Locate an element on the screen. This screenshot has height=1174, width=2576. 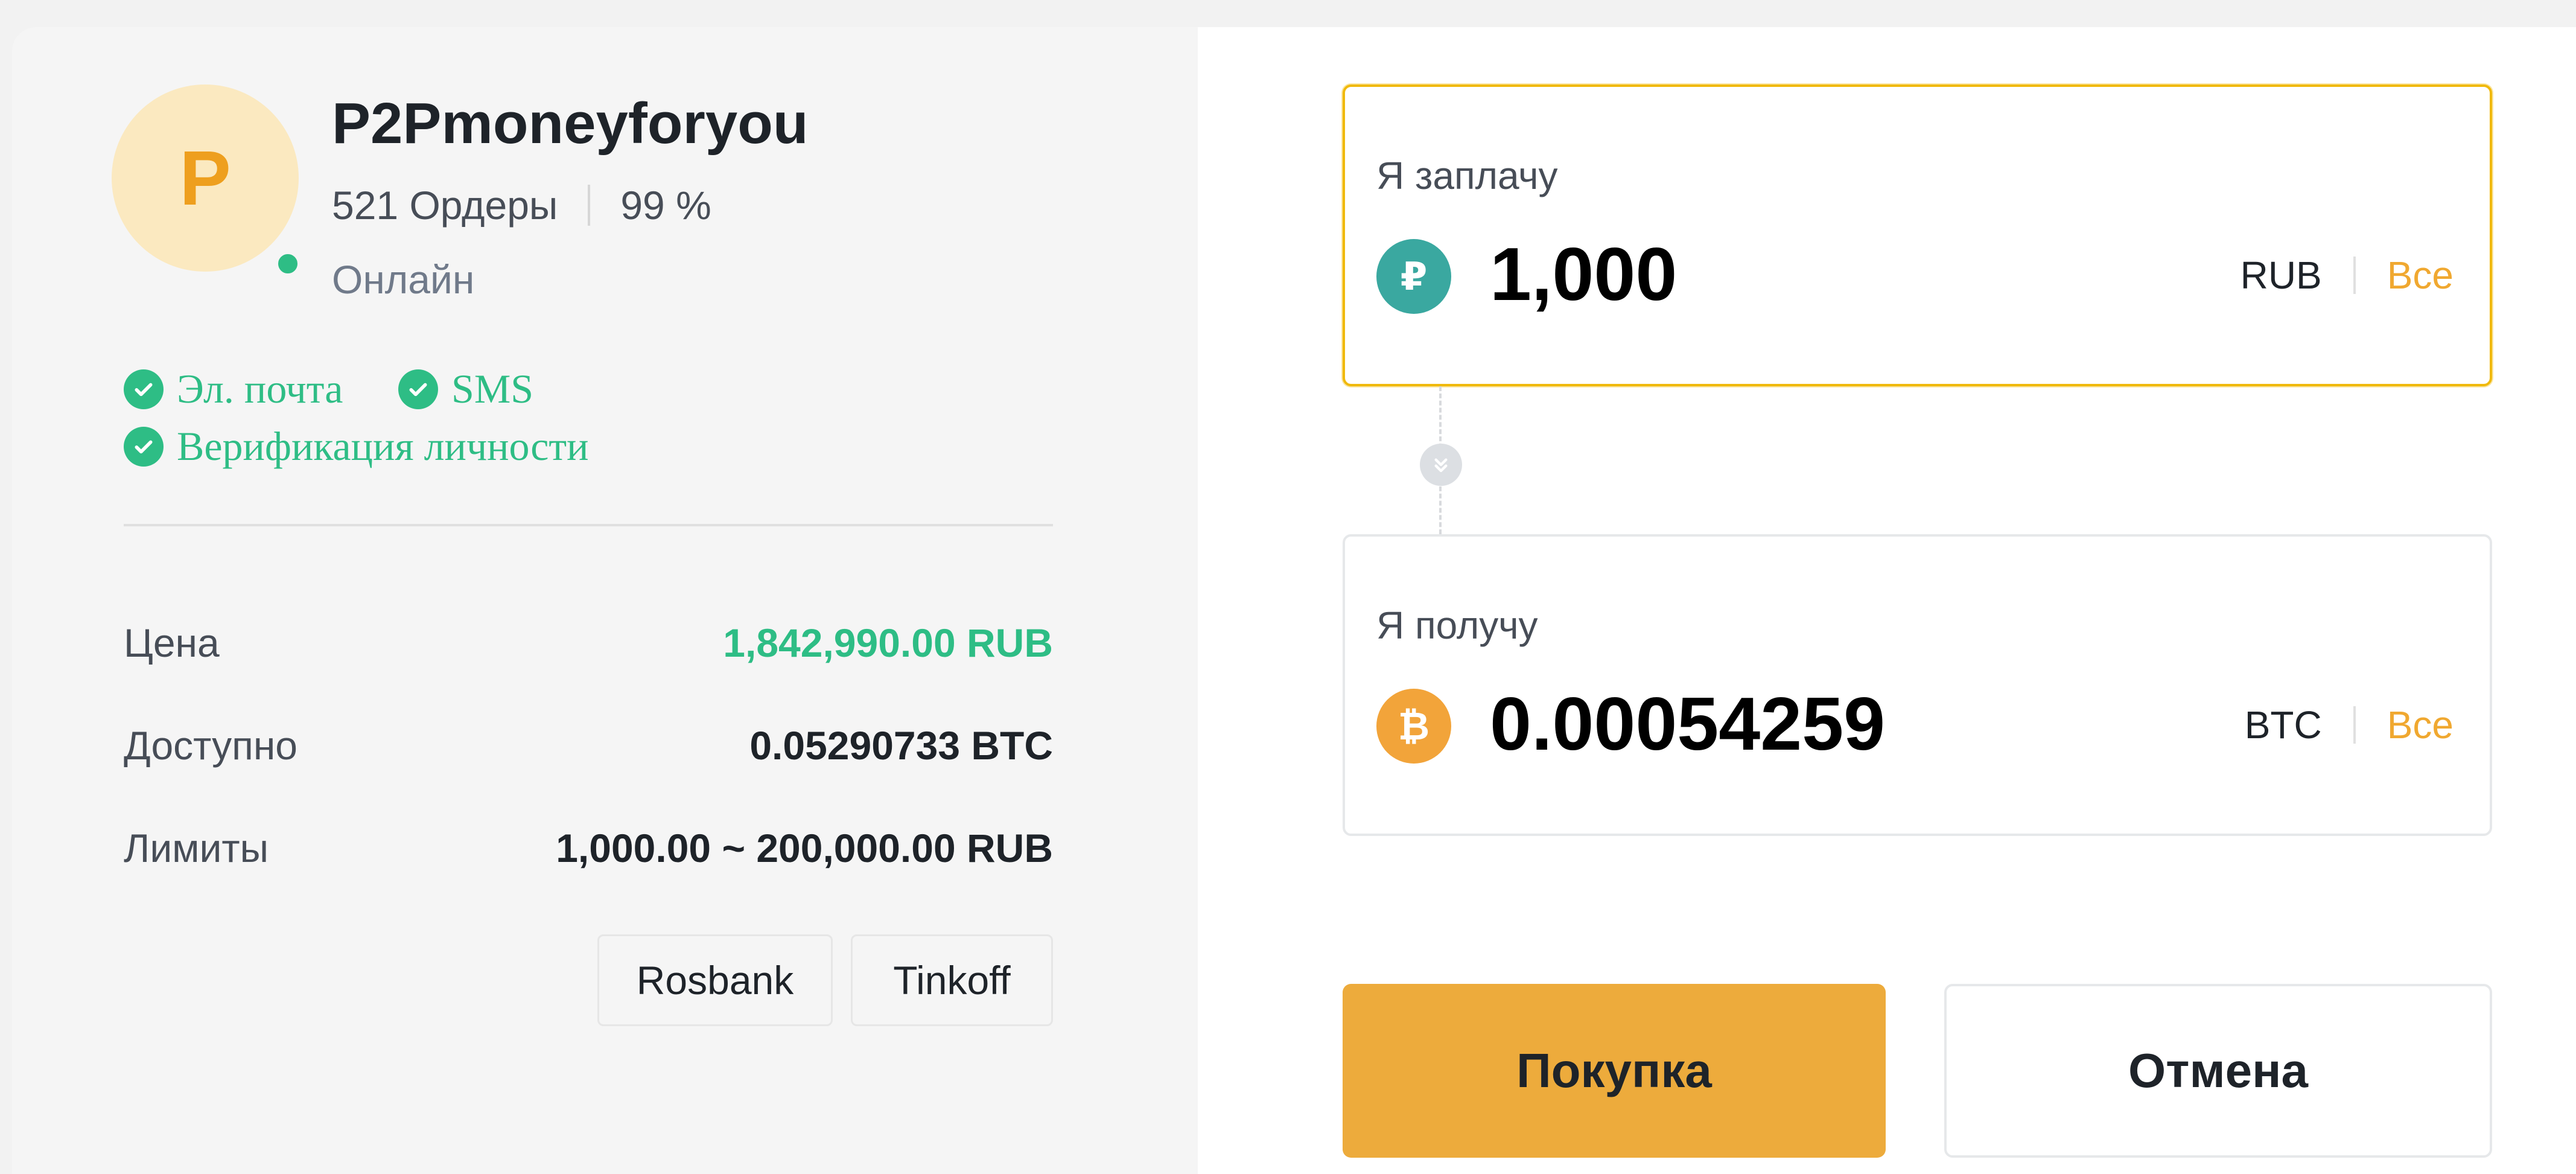
pay-amount-field: Я заплачу ₽ 1,000 RUB Все is located at coordinates (1918, 235).